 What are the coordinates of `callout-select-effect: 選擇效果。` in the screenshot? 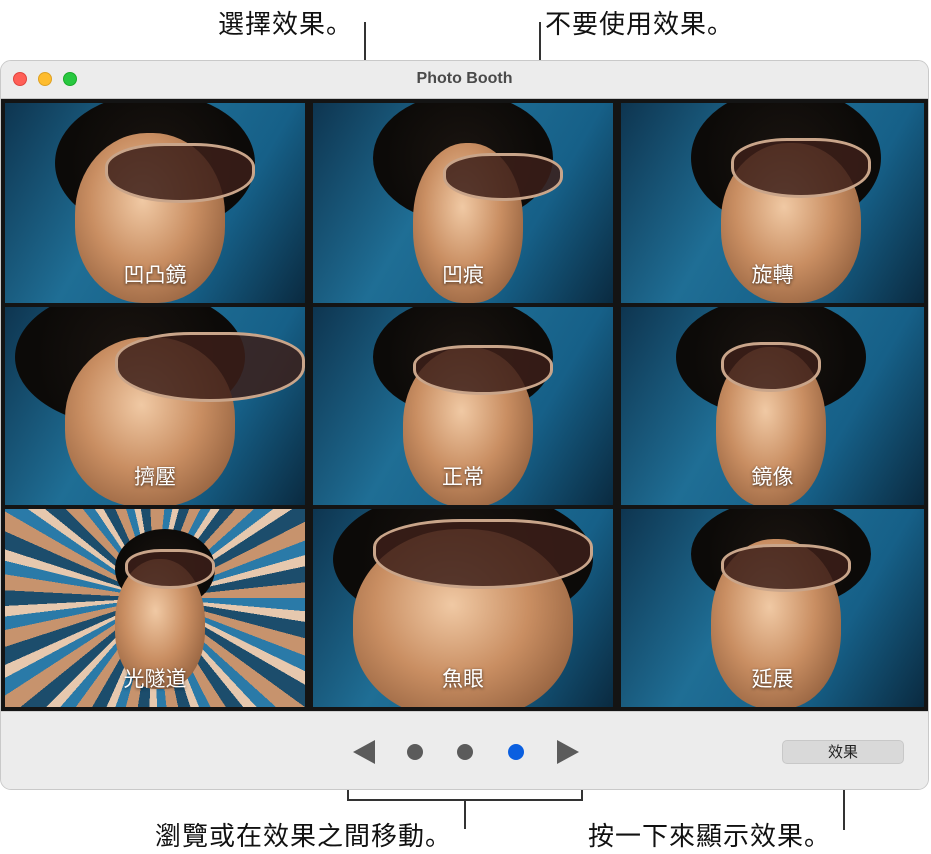 It's located at (286, 25).